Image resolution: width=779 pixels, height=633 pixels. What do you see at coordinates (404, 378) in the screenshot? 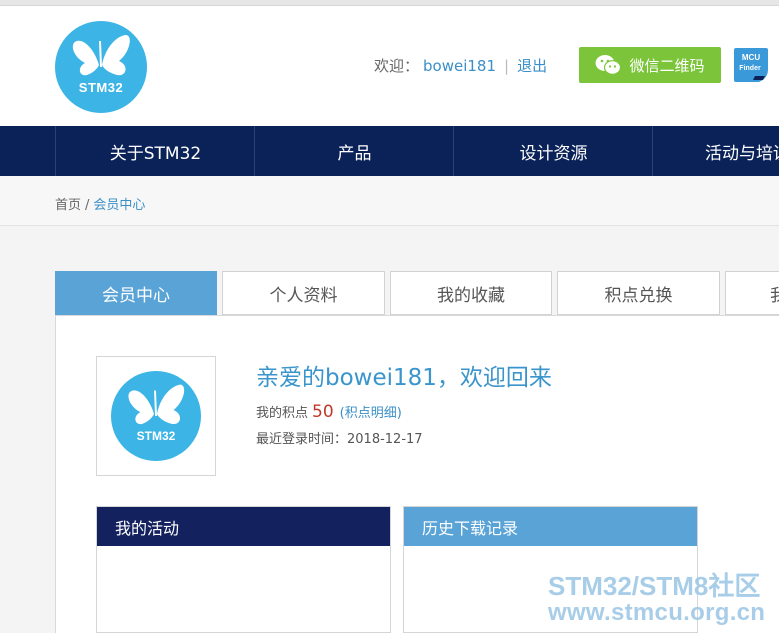
I see `welcome-back-heading: 亲爱的bowei181，欢迎回来` at bounding box center [404, 378].